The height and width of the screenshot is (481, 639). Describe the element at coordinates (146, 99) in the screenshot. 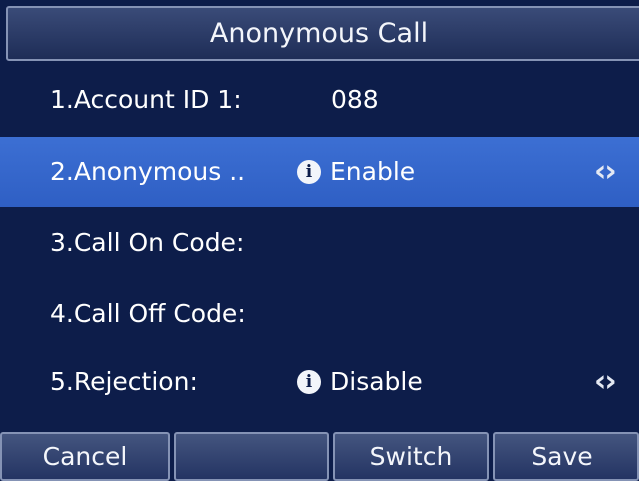

I see `row-label: 1.Account ID 1:` at that location.